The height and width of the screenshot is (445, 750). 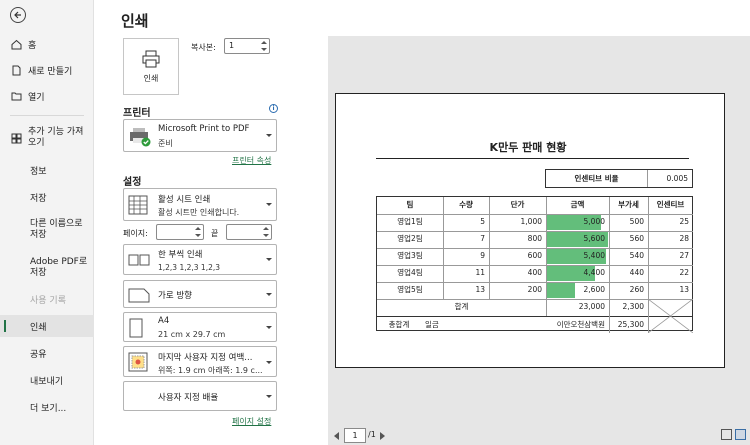 I want to click on table-cell: 2,600, so click(x=594, y=289).